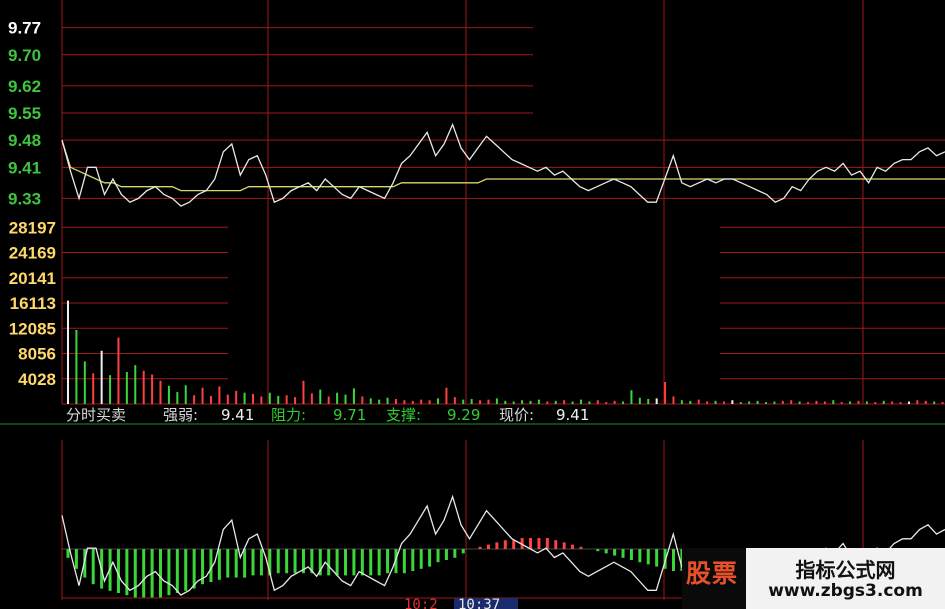 The image size is (945, 609). What do you see at coordinates (24, 198) in the screenshot?
I see `price-tick-label: 9.33` at bounding box center [24, 198].